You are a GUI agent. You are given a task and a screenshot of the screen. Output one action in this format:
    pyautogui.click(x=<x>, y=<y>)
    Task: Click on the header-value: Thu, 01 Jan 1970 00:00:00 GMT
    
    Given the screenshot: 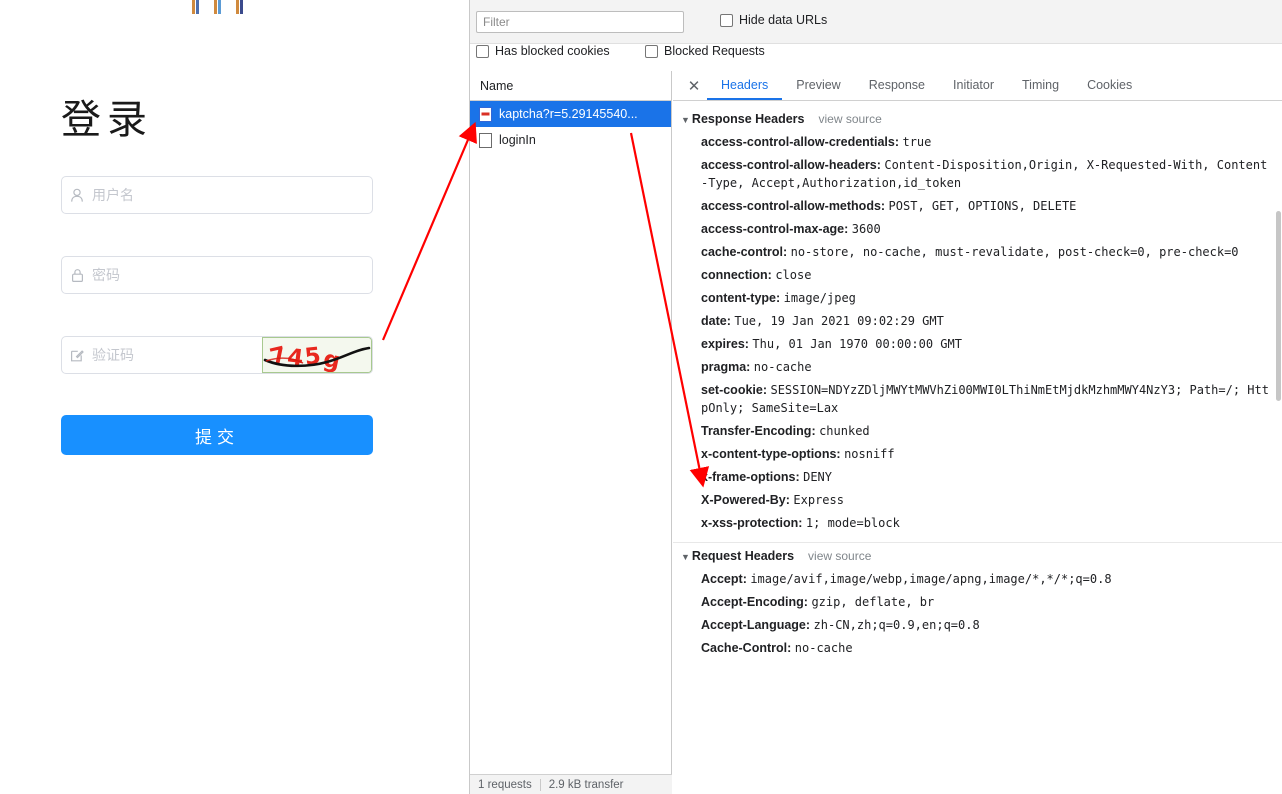 What is the action you would take?
    pyautogui.click(x=857, y=343)
    